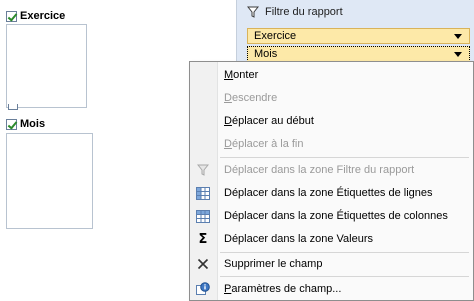 Image resolution: width=474 pixels, height=301 pixels. I want to click on menu-item-label: Déplacer au début, so click(269, 121).